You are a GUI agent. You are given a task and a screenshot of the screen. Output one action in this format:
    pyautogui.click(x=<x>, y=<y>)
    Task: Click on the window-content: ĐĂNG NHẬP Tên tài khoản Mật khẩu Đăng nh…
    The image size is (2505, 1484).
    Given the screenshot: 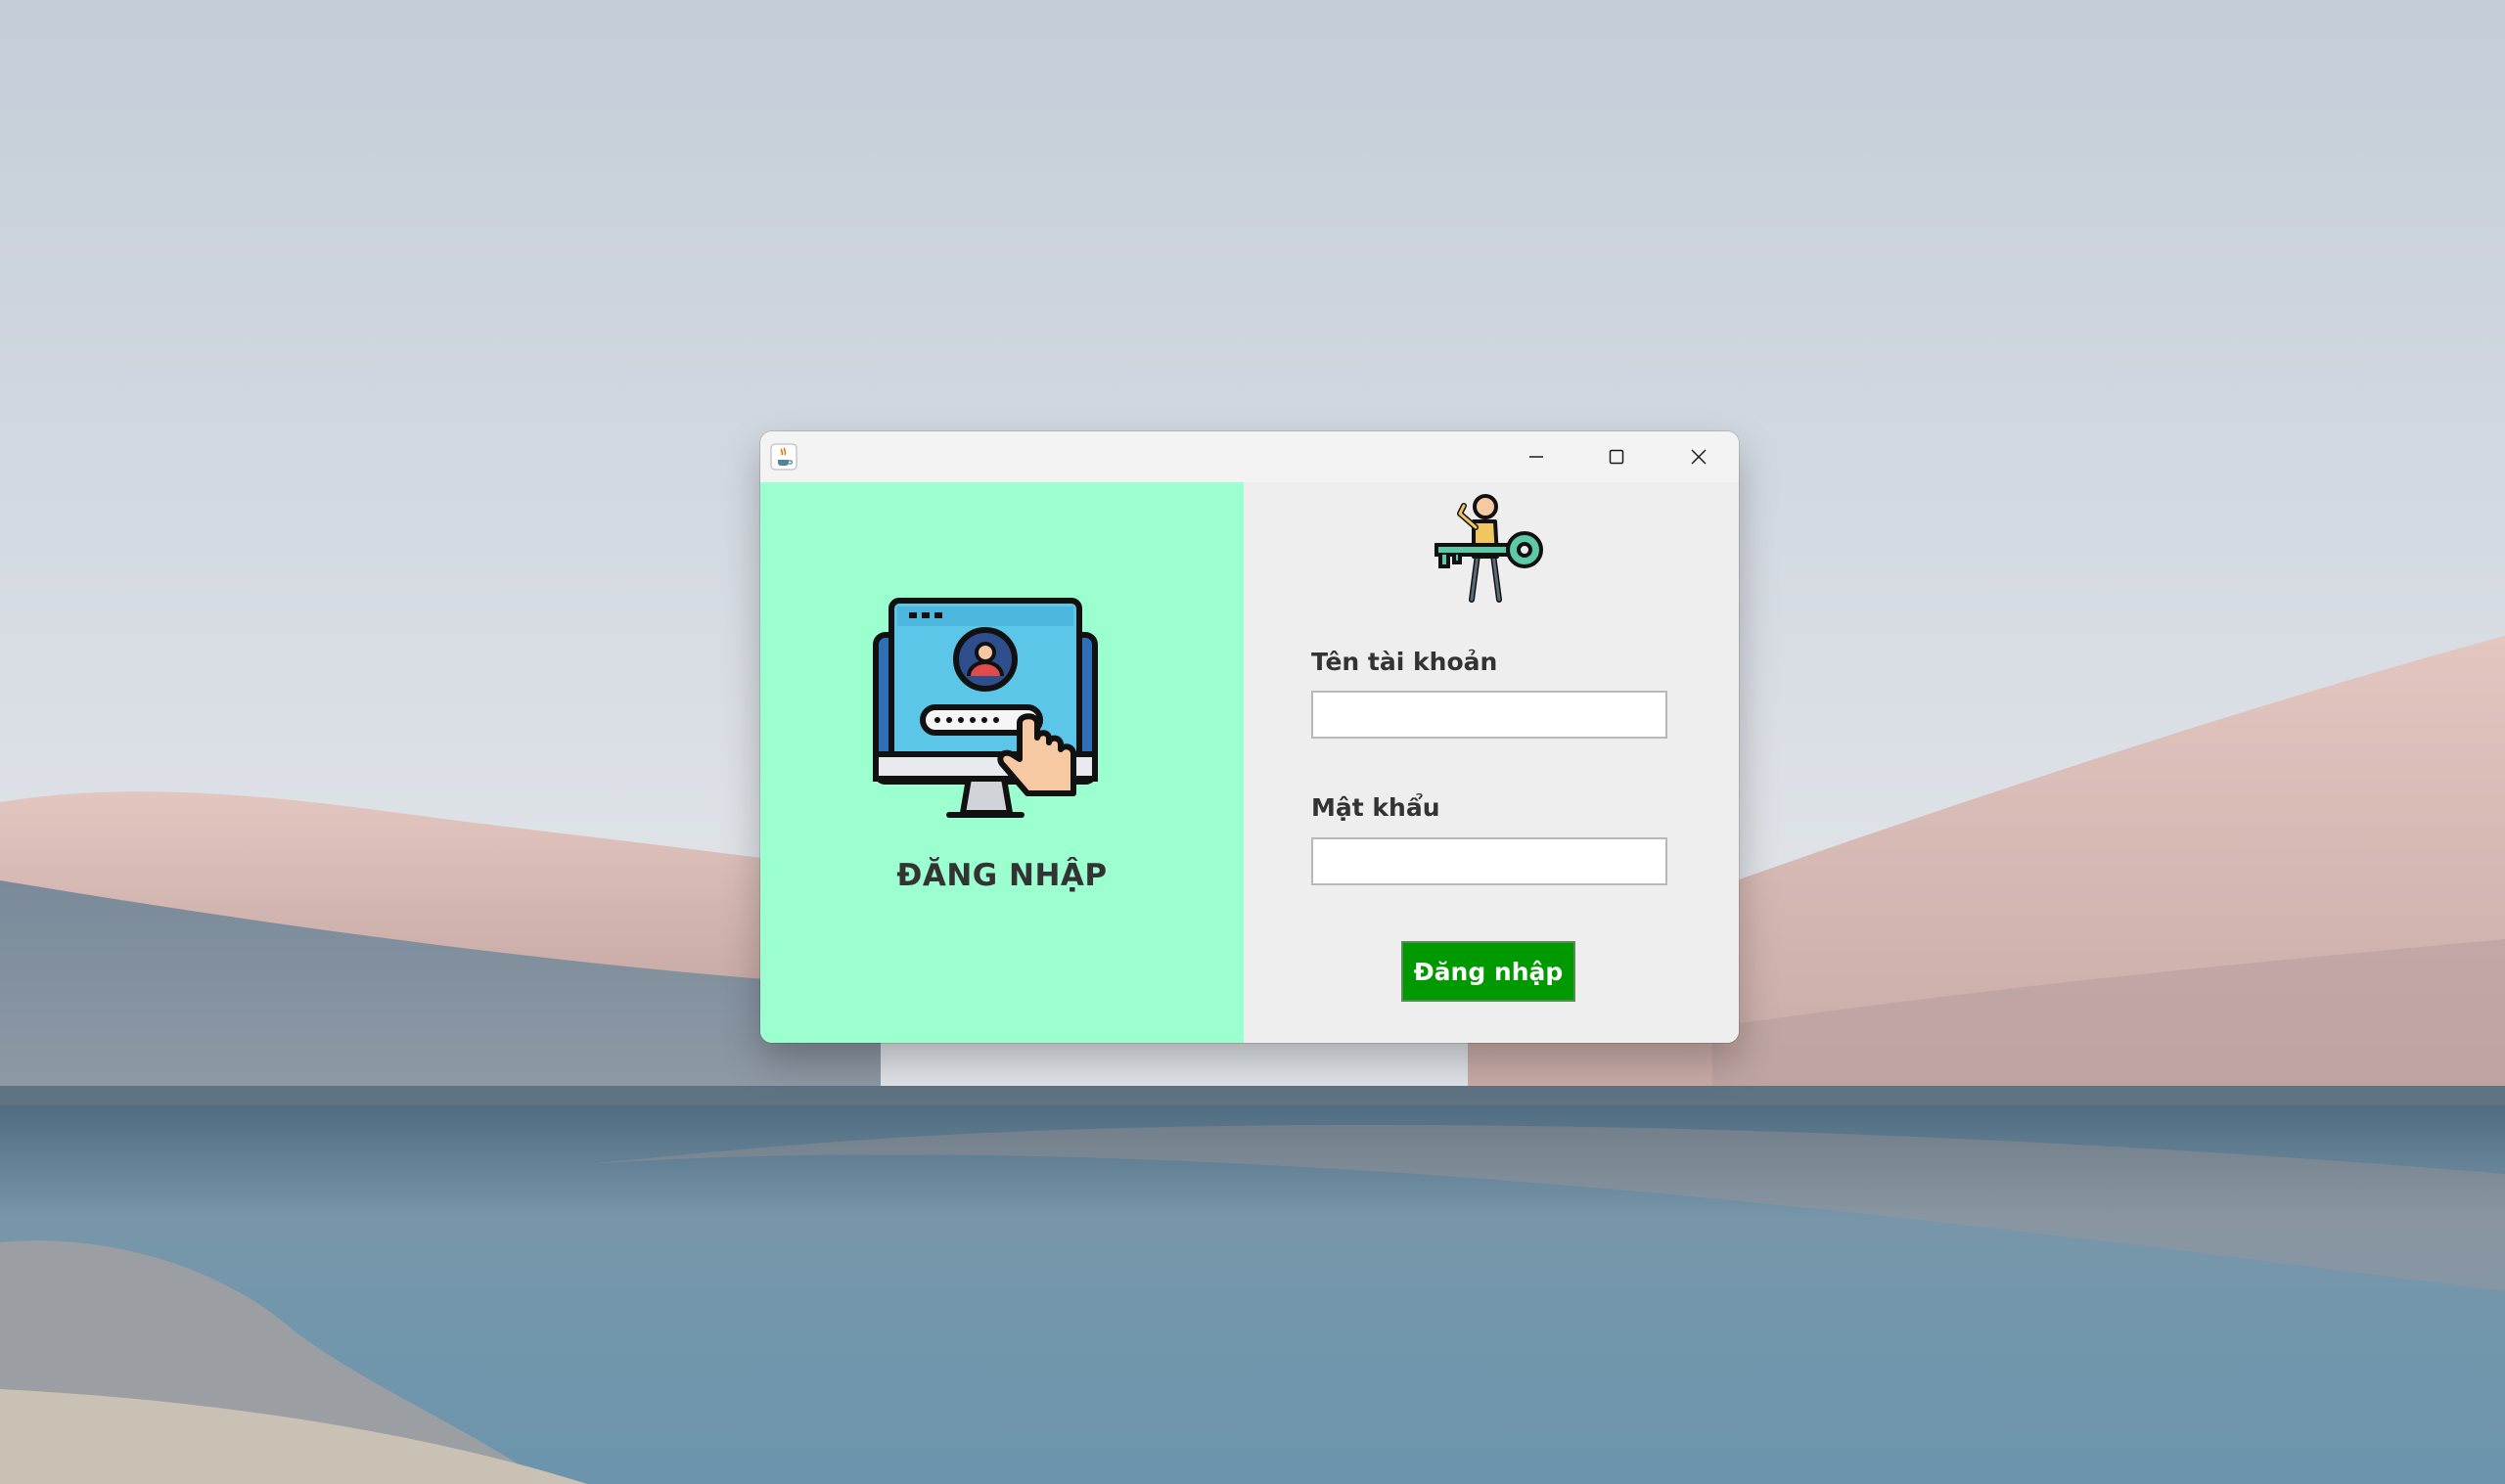 What is the action you would take?
    pyautogui.click(x=1249, y=762)
    